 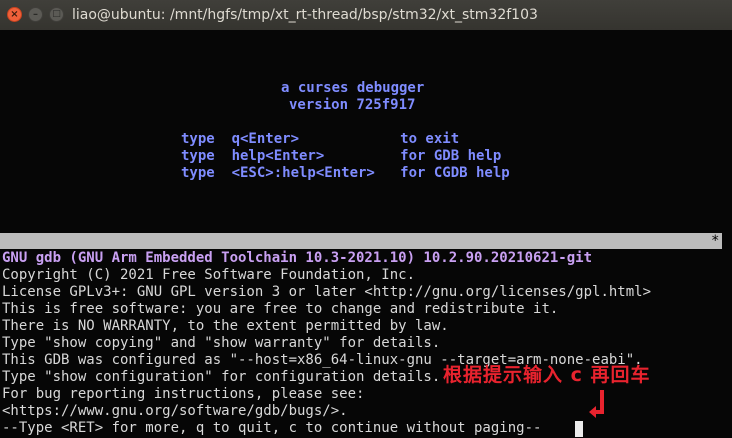 What do you see at coordinates (352, 105) in the screenshot?
I see `splash-line-2: version 725f917` at bounding box center [352, 105].